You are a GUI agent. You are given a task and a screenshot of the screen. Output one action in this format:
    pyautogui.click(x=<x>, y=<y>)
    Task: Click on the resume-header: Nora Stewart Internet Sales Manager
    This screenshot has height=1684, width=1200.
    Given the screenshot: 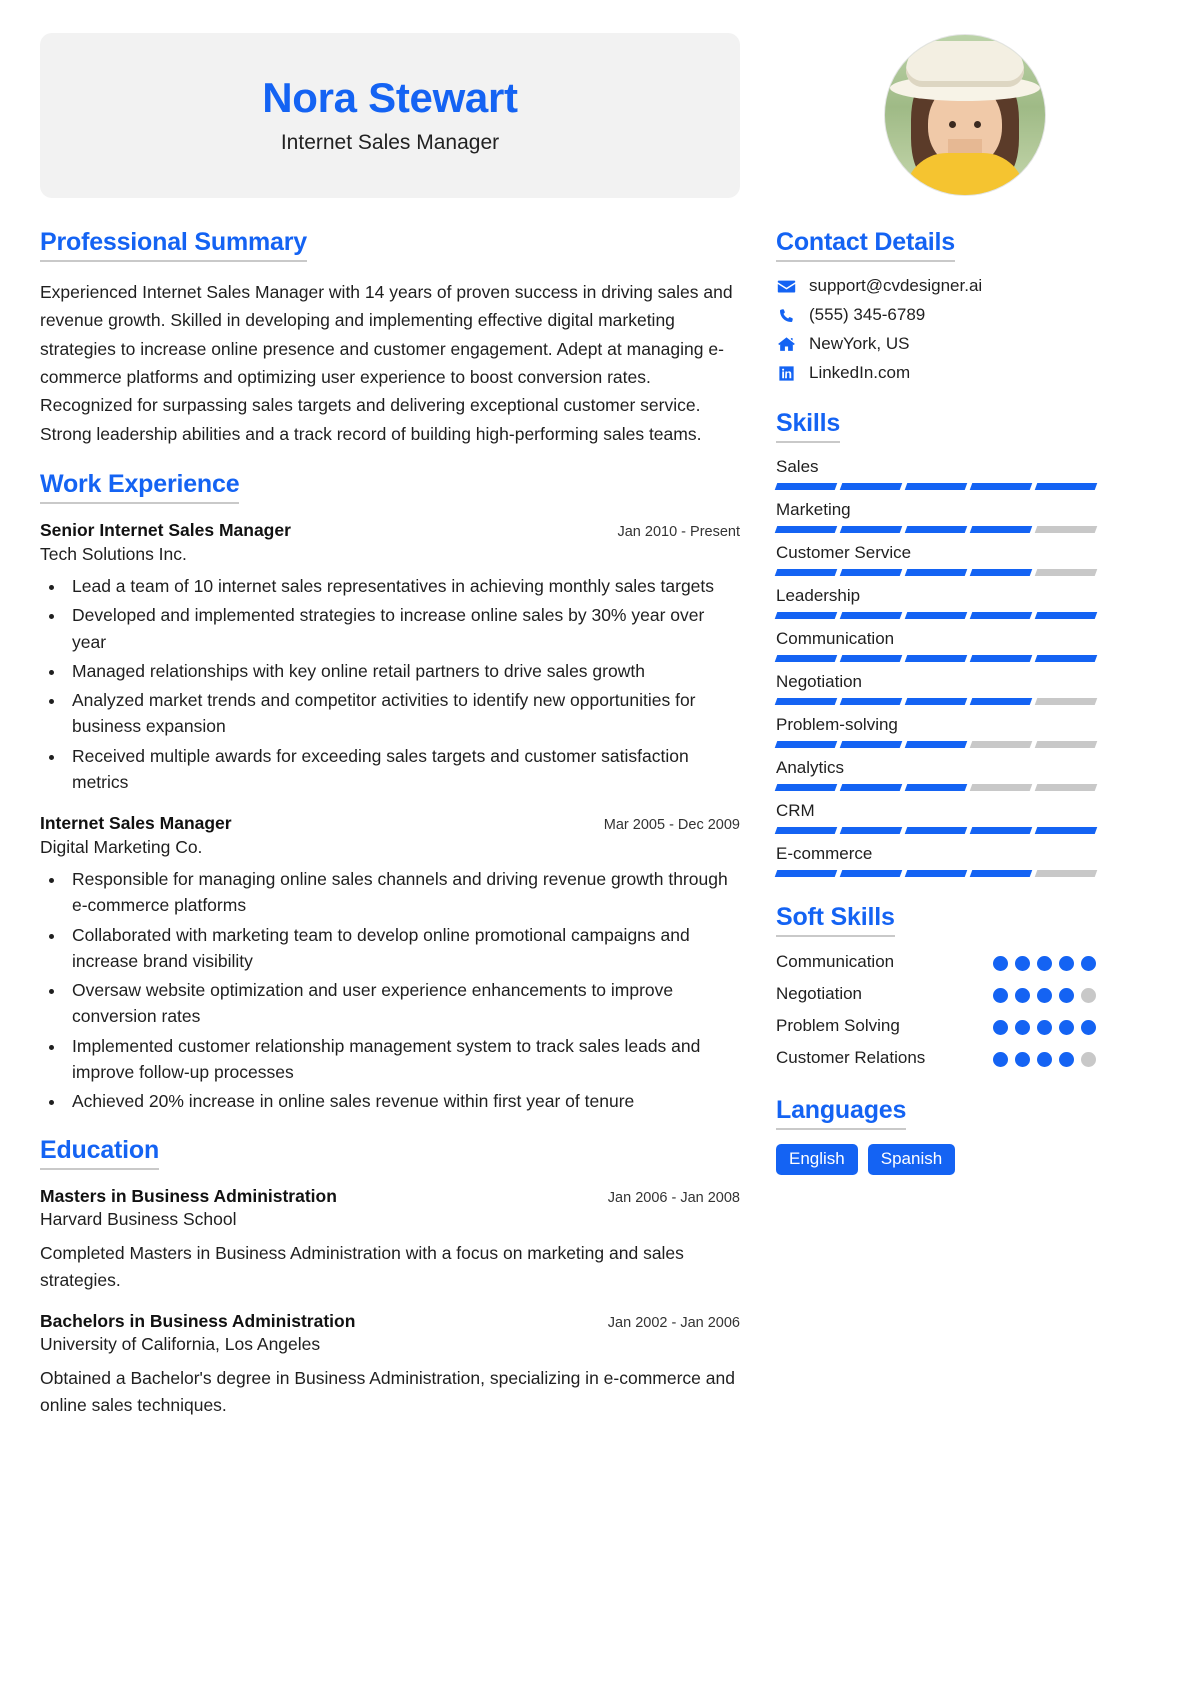 What is the action you would take?
    pyautogui.click(x=600, y=115)
    